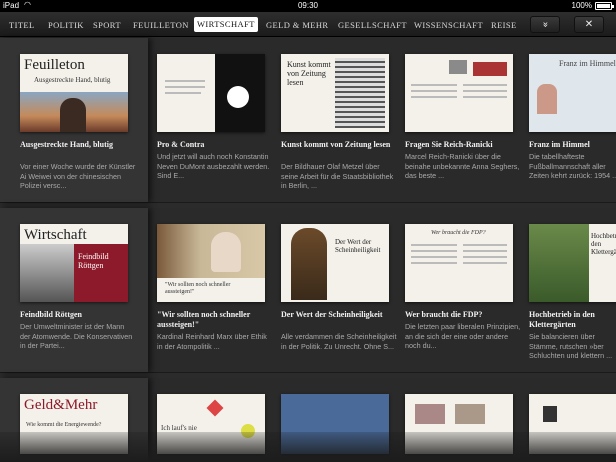  I want to click on headline-block, so click(490, 69).